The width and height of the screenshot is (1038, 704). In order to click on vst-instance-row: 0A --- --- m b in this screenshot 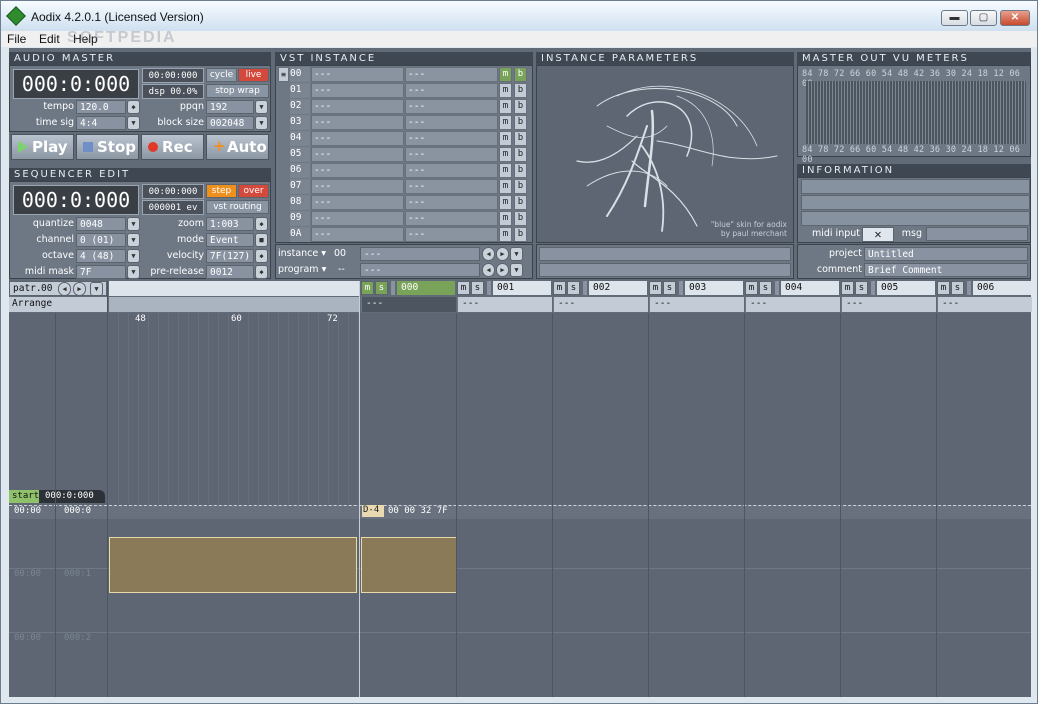, I will do `click(403, 234)`.